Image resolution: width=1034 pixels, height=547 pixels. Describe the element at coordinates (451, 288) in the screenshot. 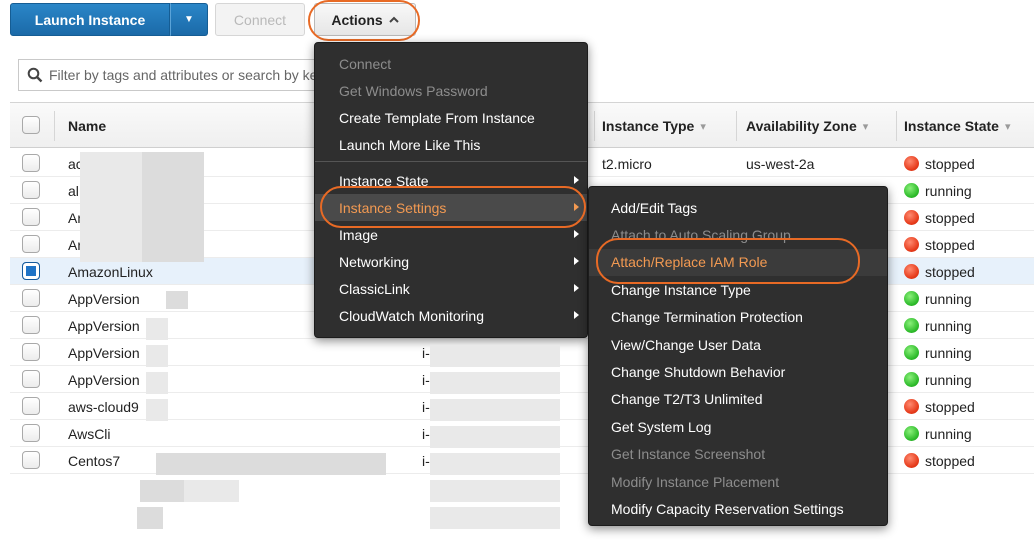

I see `actions-menu-item: ClassicLink` at that location.